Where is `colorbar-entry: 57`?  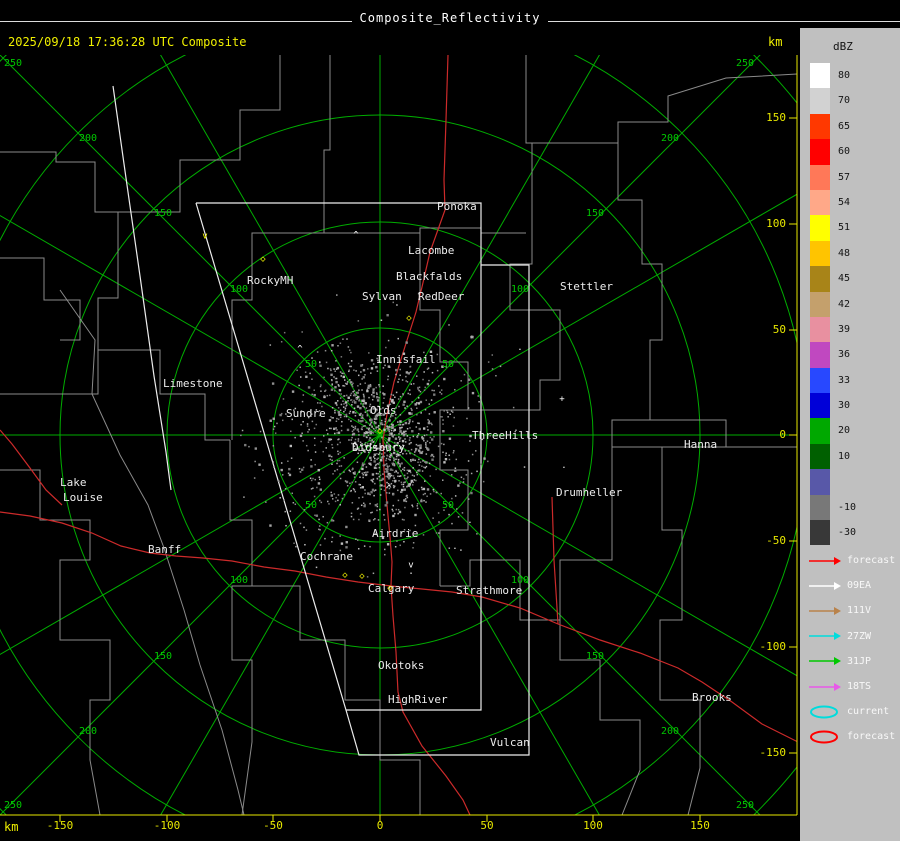 colorbar-entry: 57 is located at coordinates (833, 177).